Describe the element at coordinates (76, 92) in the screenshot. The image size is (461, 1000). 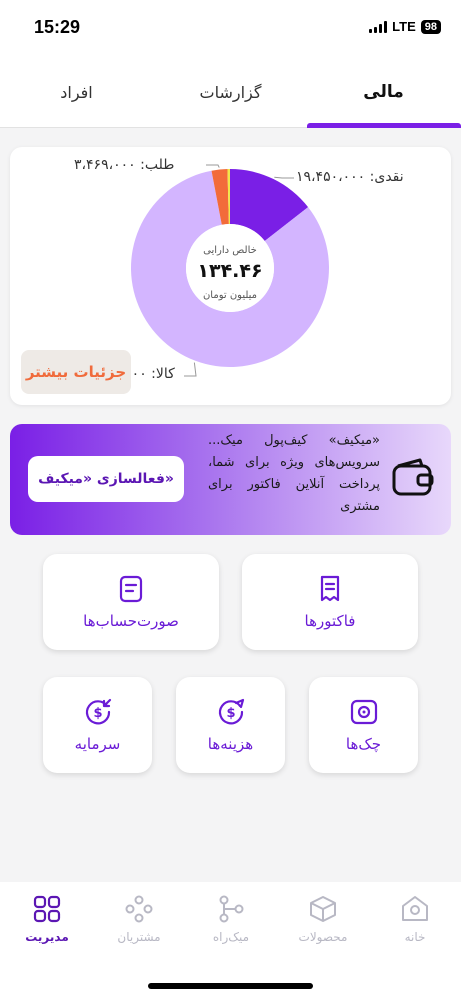
I see `tab-people: افراد` at that location.